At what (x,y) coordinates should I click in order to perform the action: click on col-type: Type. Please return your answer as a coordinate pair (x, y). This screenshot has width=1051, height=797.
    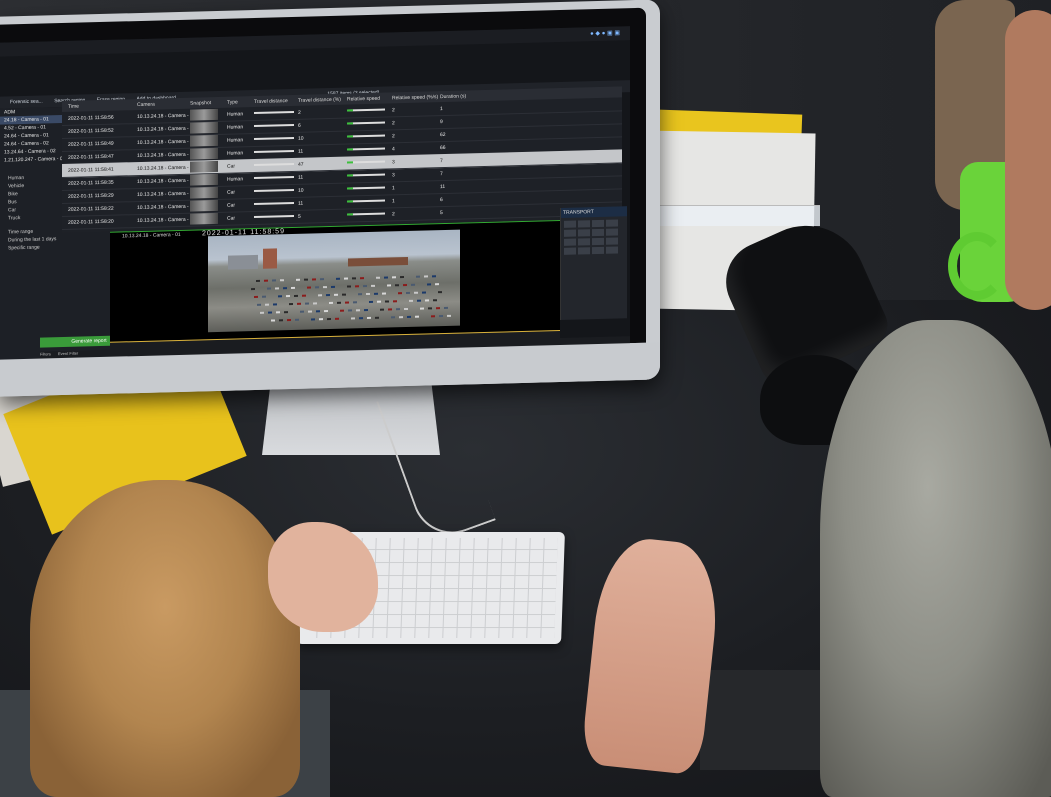
    Looking at the image, I should click on (232, 102).